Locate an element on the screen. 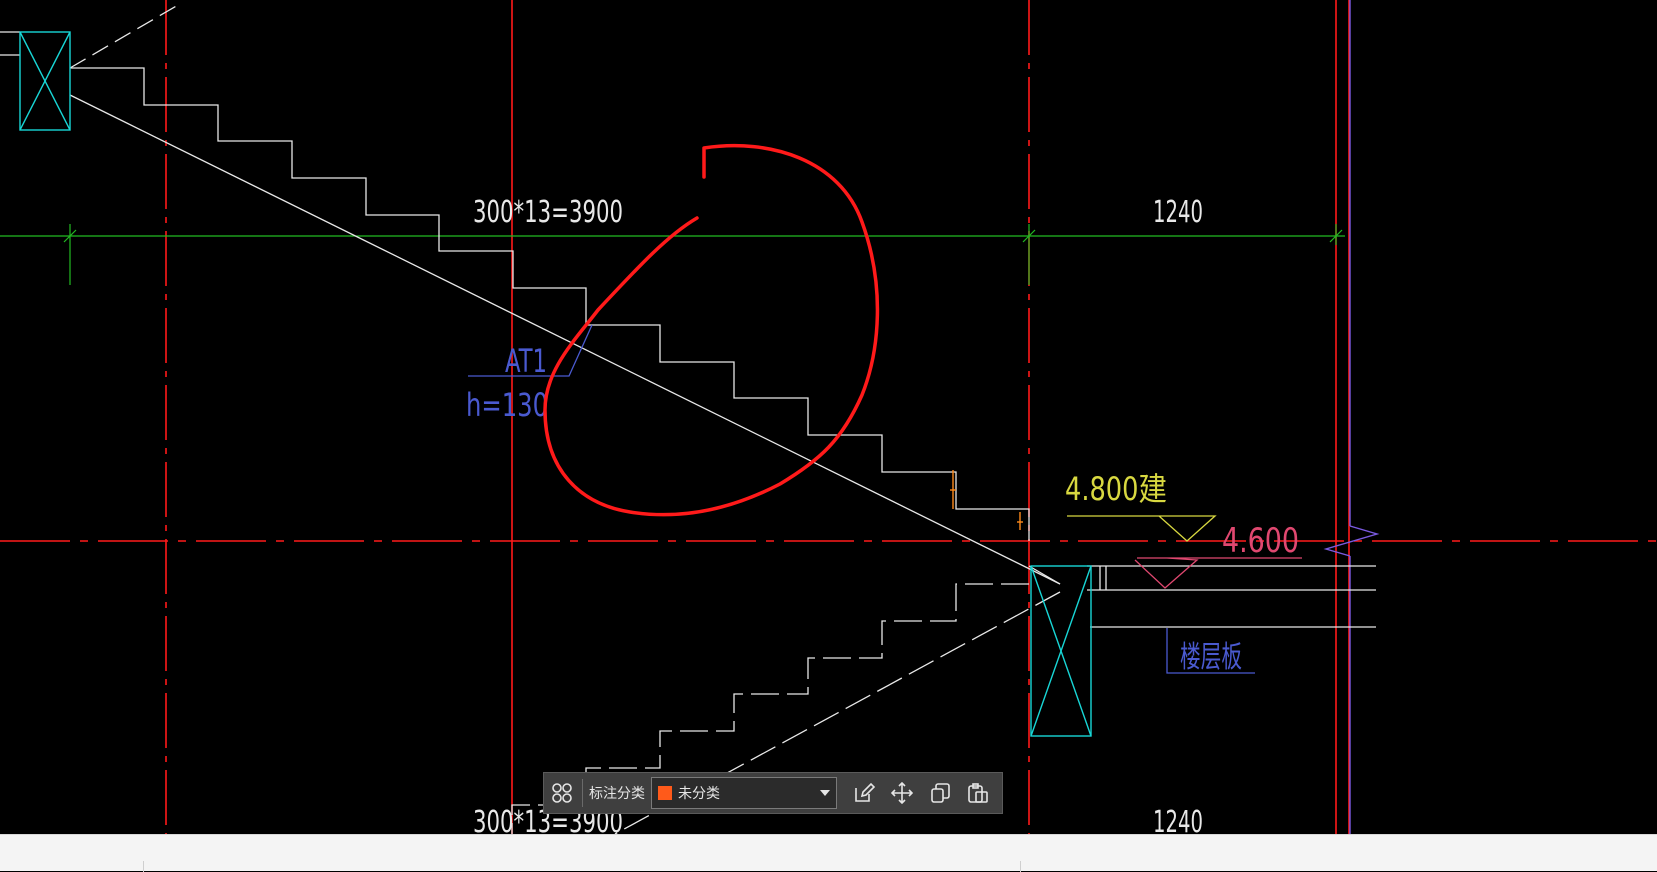  status-bar is located at coordinates (828, 853).